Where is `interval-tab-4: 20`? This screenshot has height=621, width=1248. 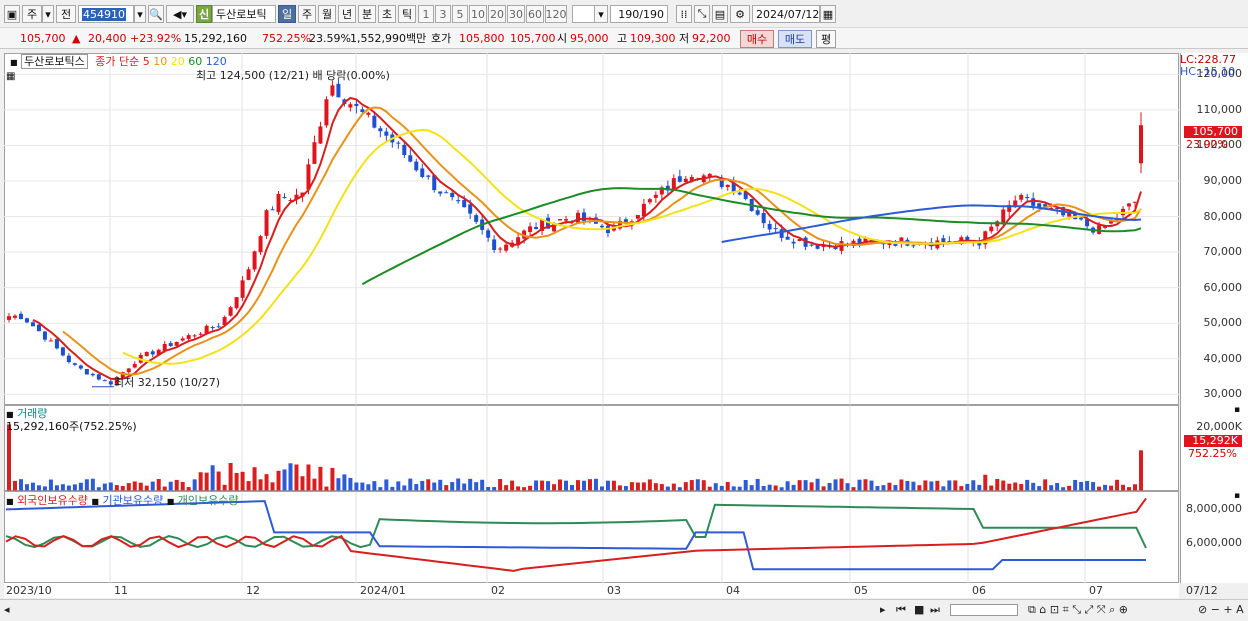 interval-tab-4: 20 is located at coordinates (497, 14).